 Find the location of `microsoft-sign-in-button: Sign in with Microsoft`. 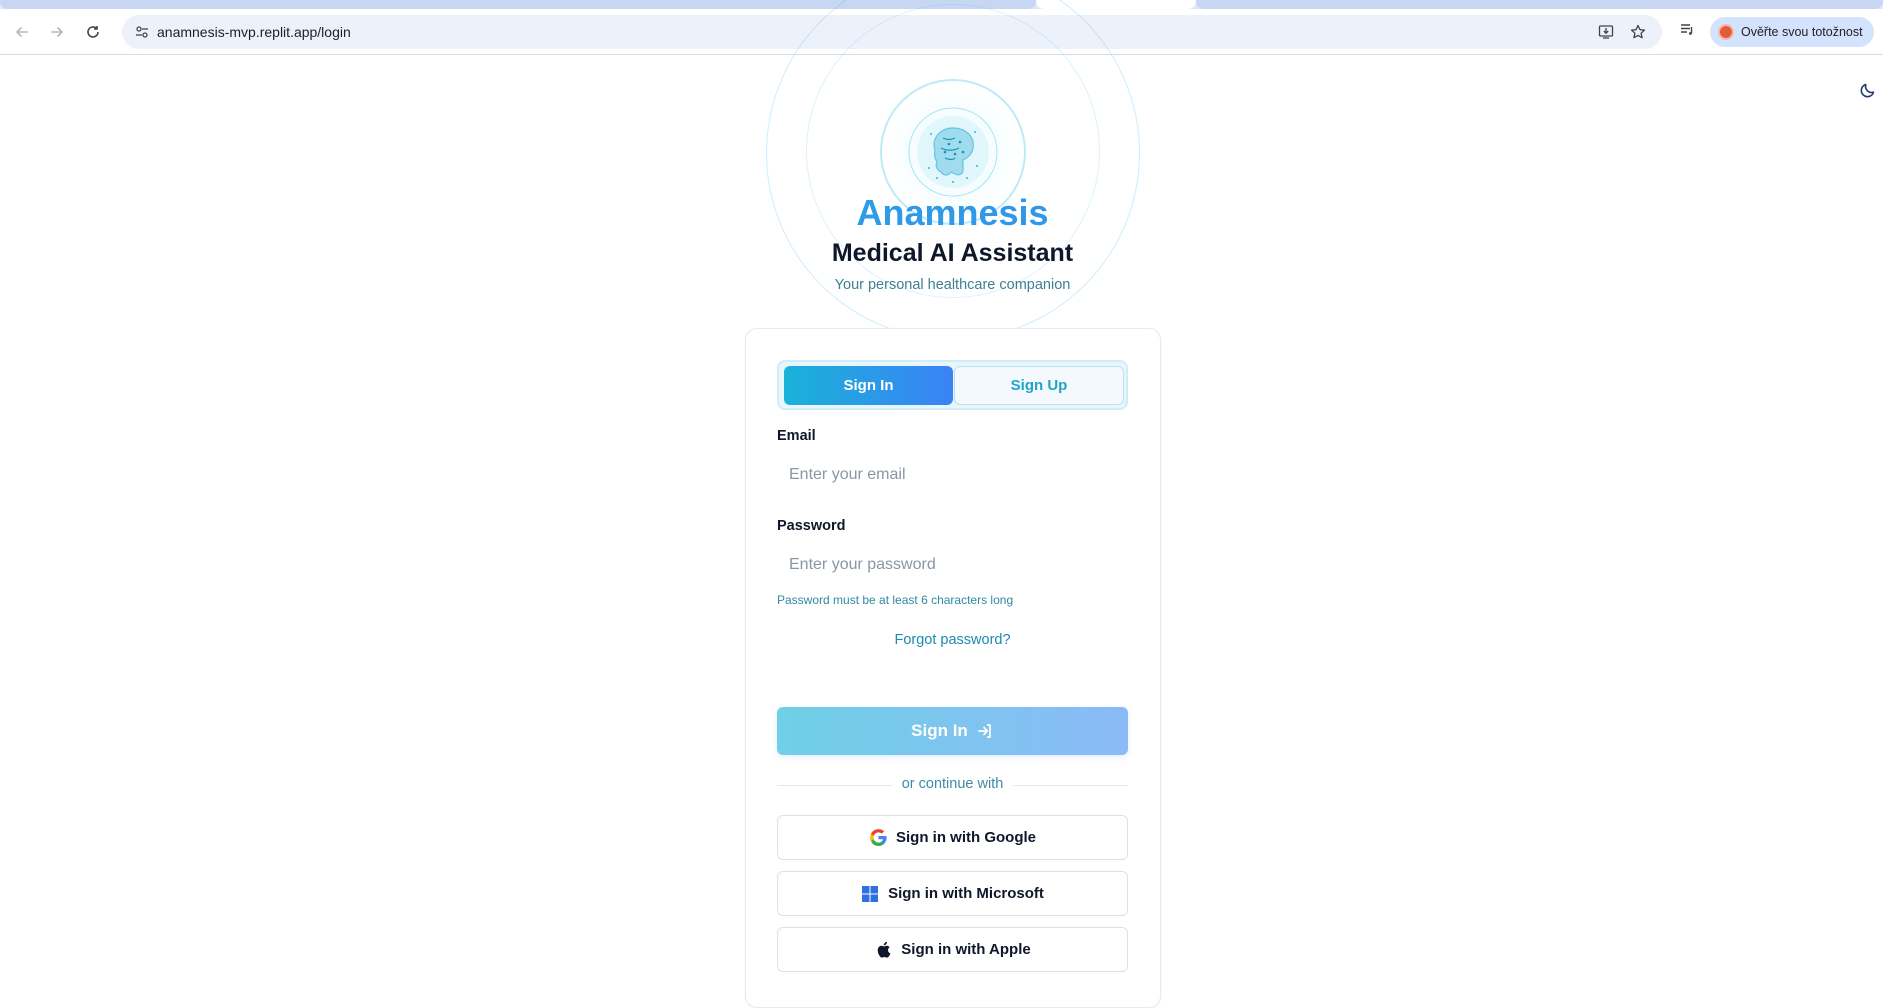

microsoft-sign-in-button: Sign in with Microsoft is located at coordinates (952, 893).